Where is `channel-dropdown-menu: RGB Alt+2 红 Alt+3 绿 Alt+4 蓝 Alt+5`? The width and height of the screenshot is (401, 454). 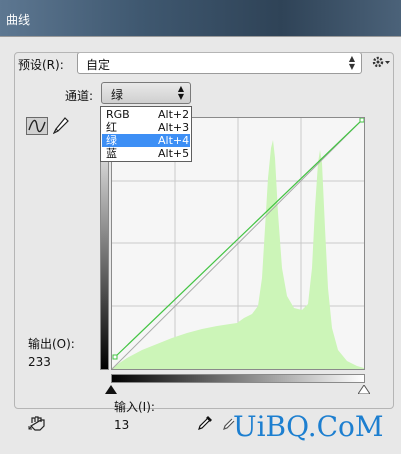 channel-dropdown-menu: RGB Alt+2 红 Alt+3 绿 Alt+4 蓝 Alt+5 is located at coordinates (146, 134).